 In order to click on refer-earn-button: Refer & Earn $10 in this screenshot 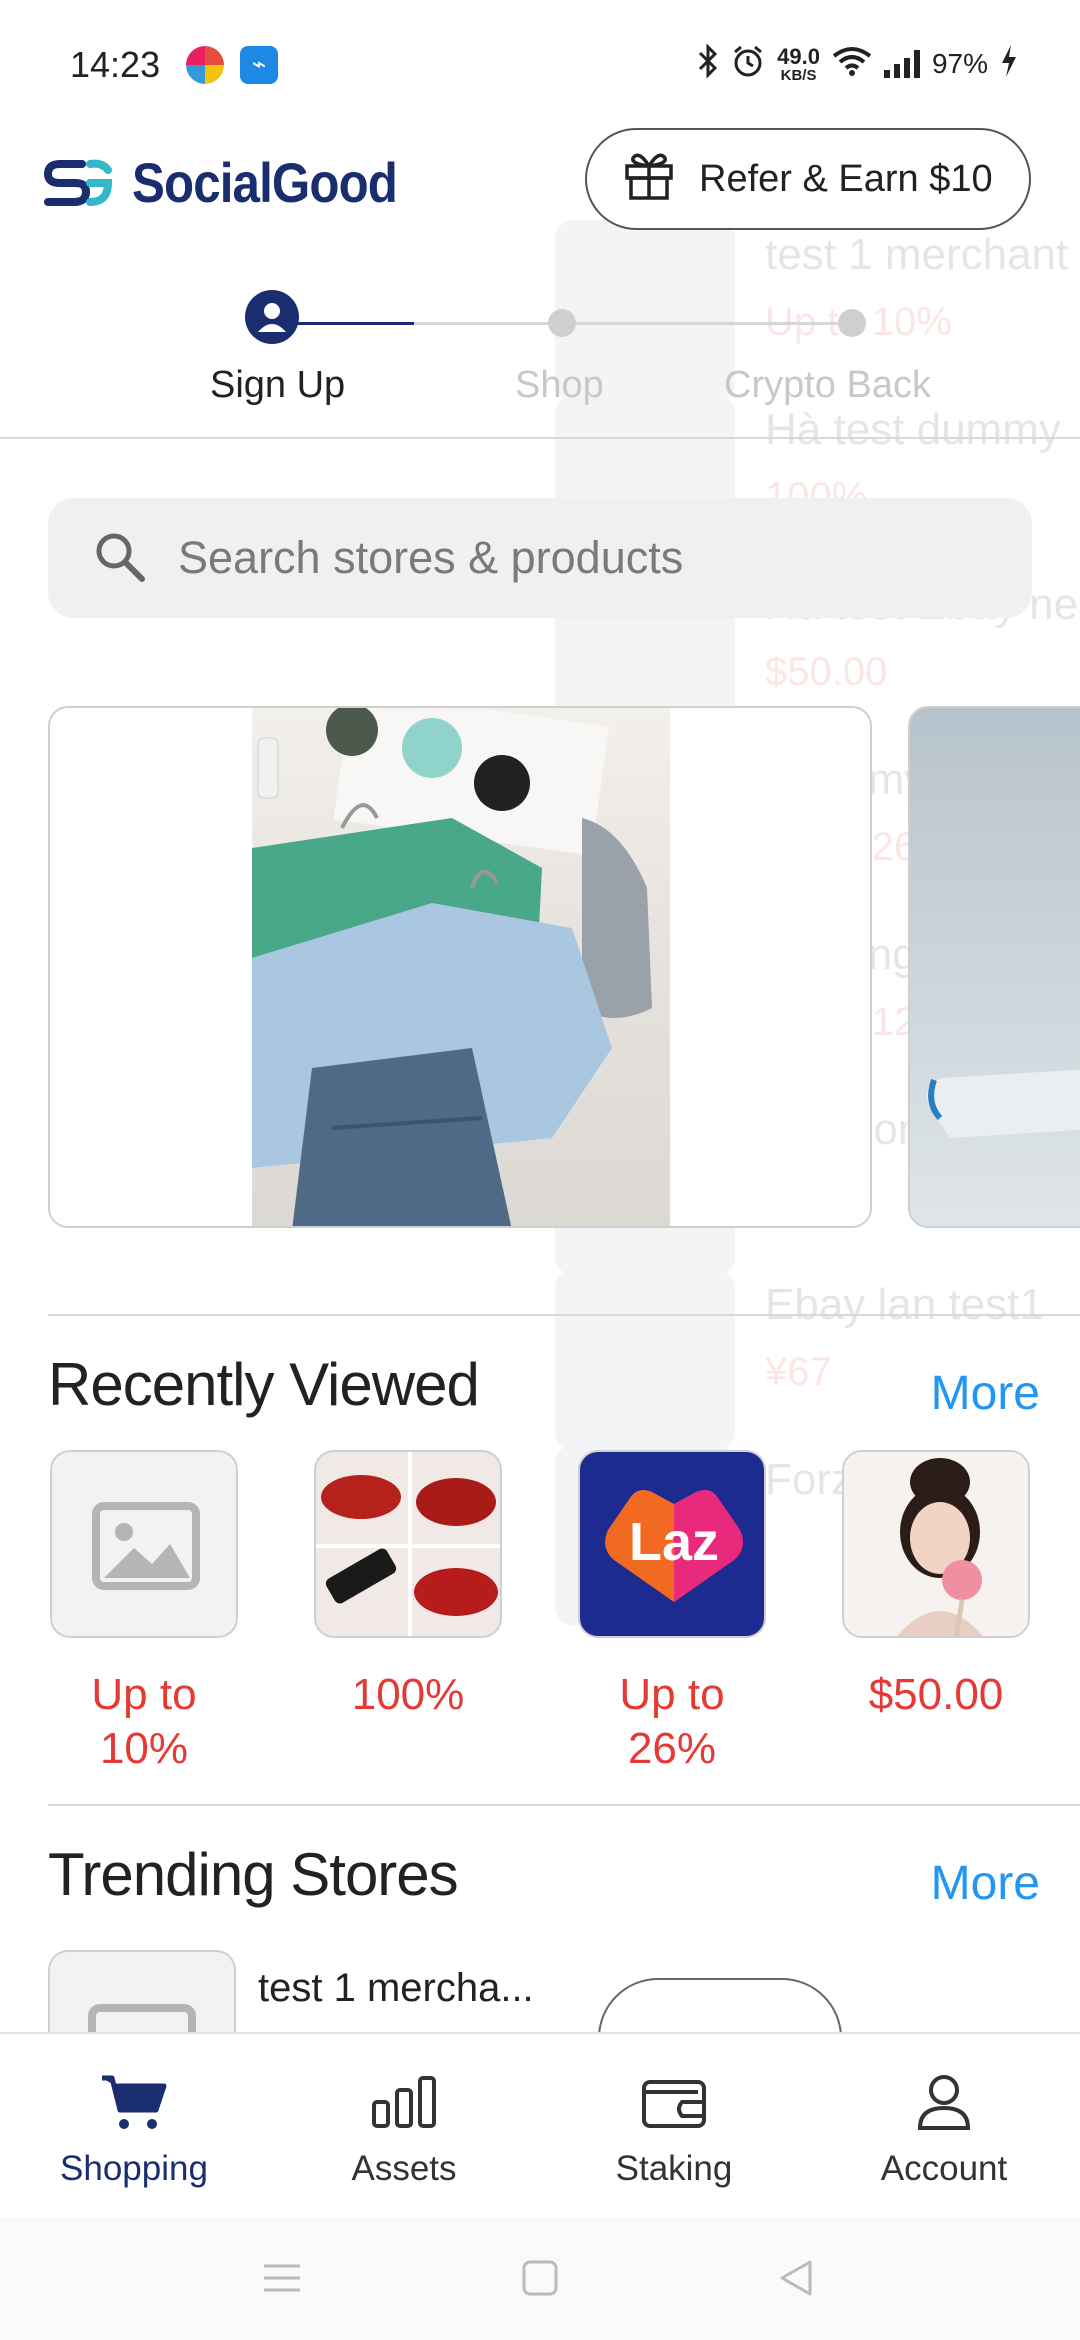, I will do `click(808, 179)`.